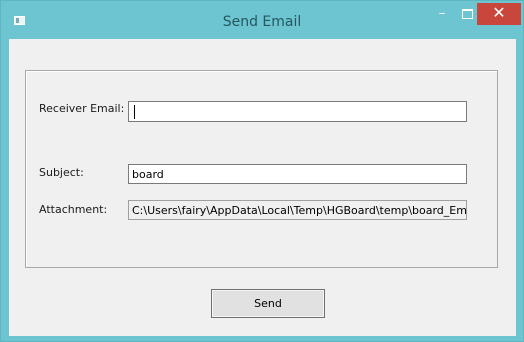 This screenshot has width=524, height=342. What do you see at coordinates (61, 172) in the screenshot?
I see `subject-label: Subject:` at bounding box center [61, 172].